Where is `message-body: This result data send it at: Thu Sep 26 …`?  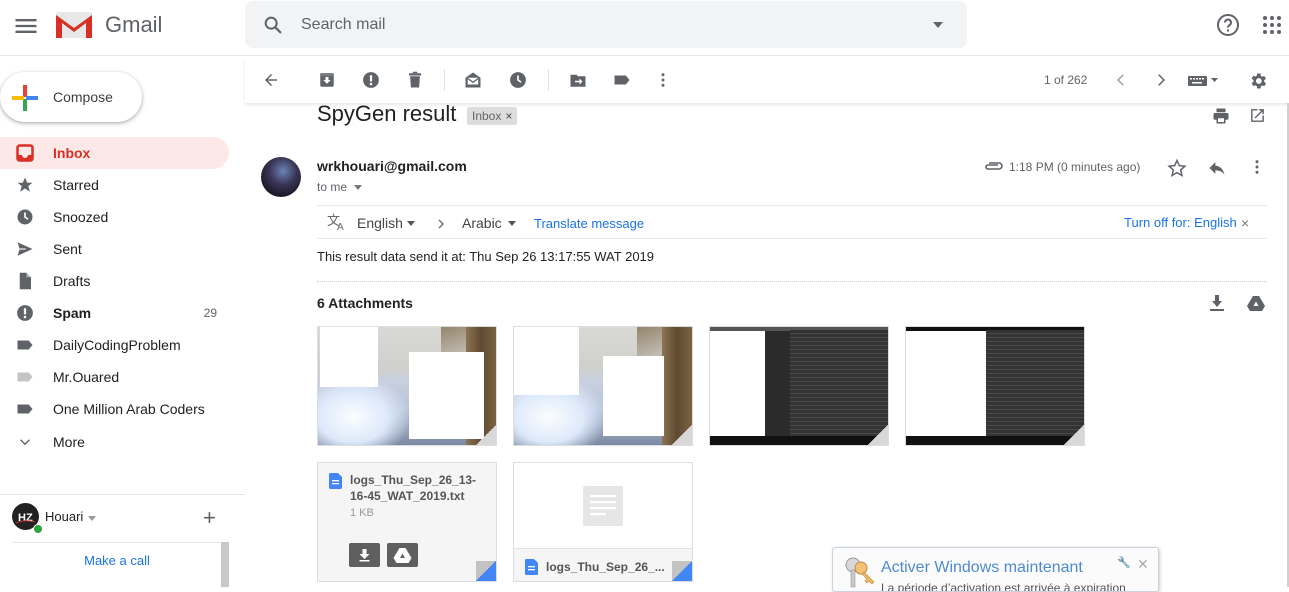 message-body: This result data send it at: Thu Sep 26 … is located at coordinates (486, 256).